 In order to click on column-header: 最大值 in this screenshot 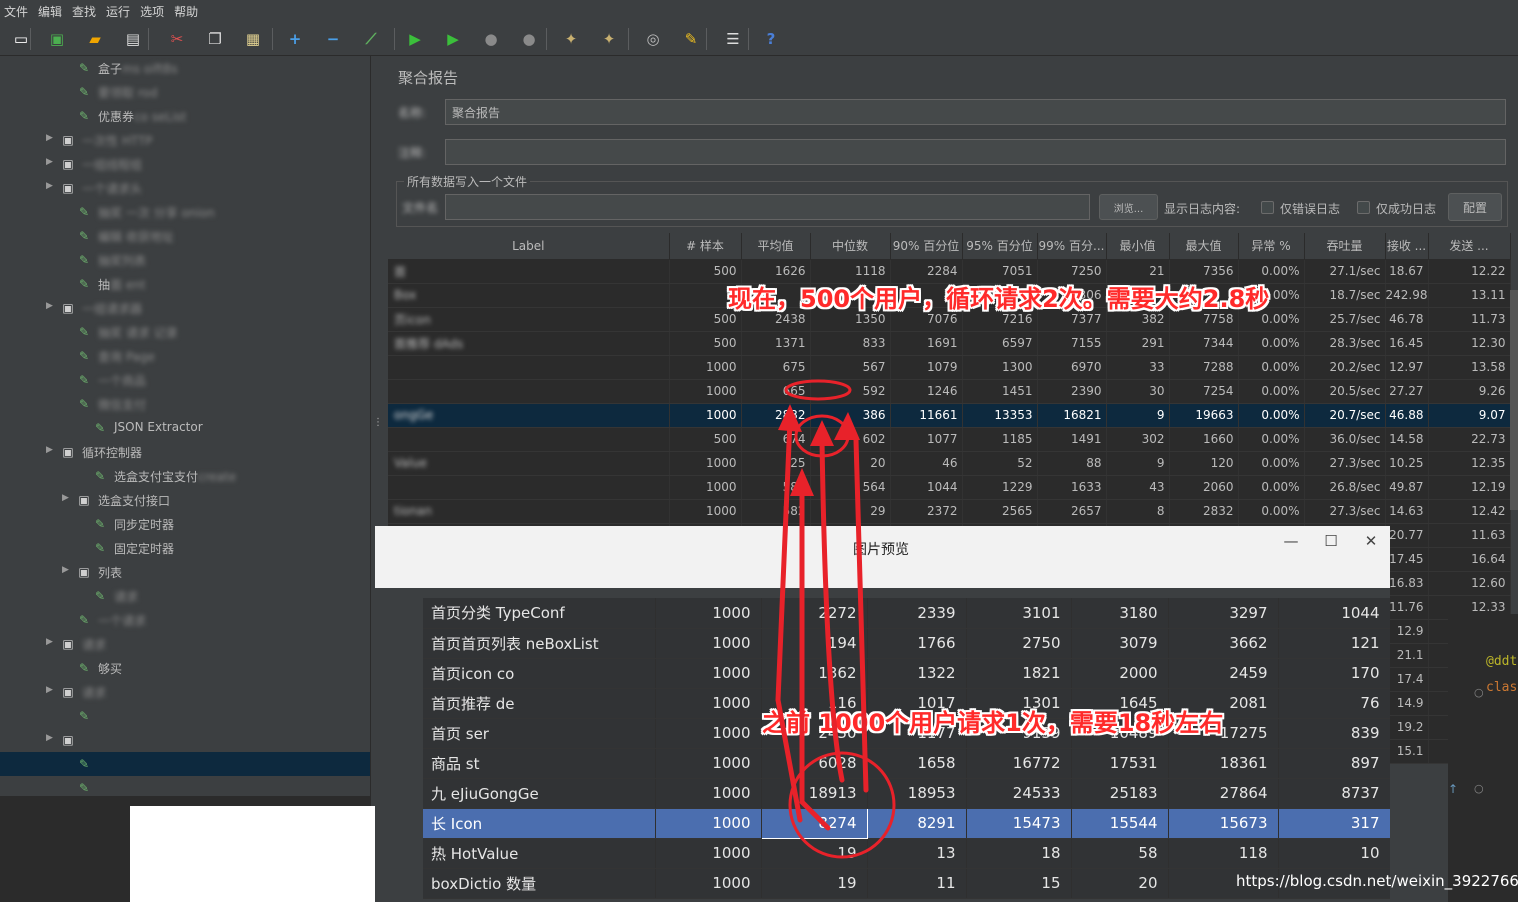, I will do `click(1204, 246)`.